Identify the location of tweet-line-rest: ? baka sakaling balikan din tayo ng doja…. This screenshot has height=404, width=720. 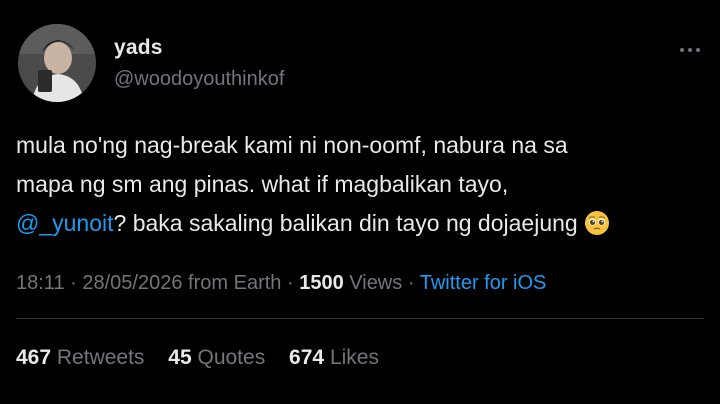
(345, 223).